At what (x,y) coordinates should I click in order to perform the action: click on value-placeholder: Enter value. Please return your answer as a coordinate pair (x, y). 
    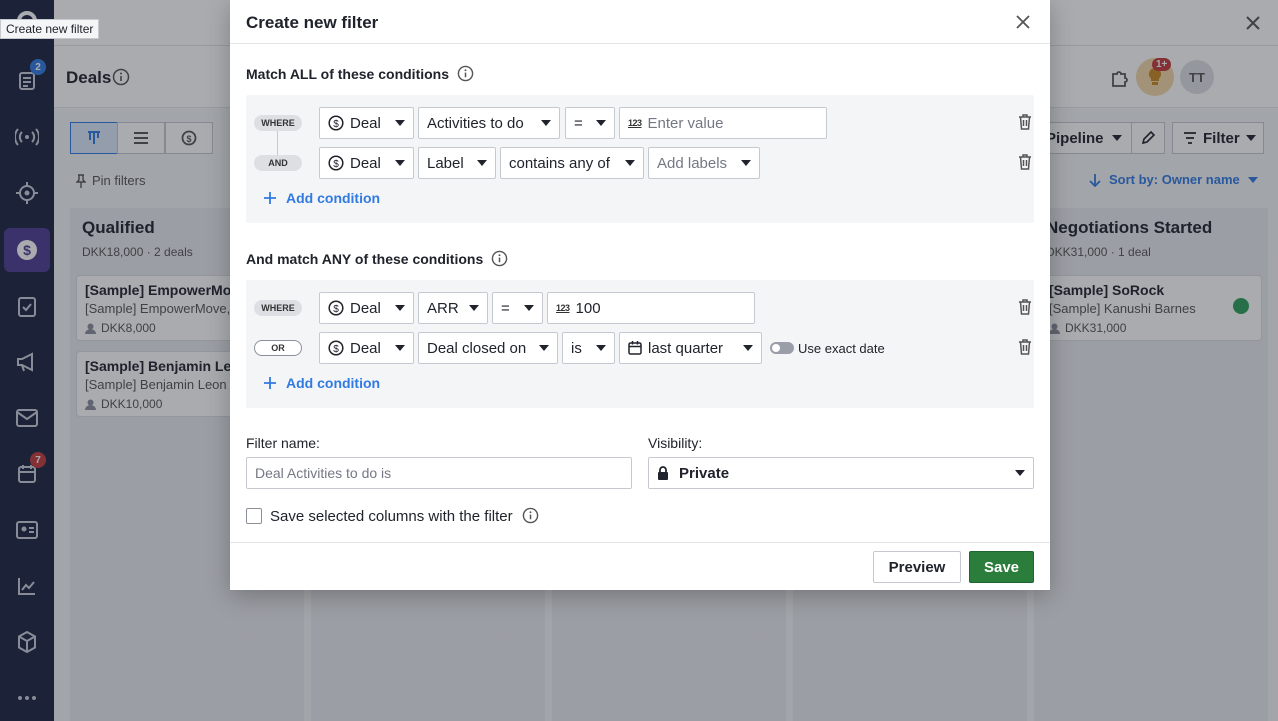
    Looking at the image, I should click on (685, 123).